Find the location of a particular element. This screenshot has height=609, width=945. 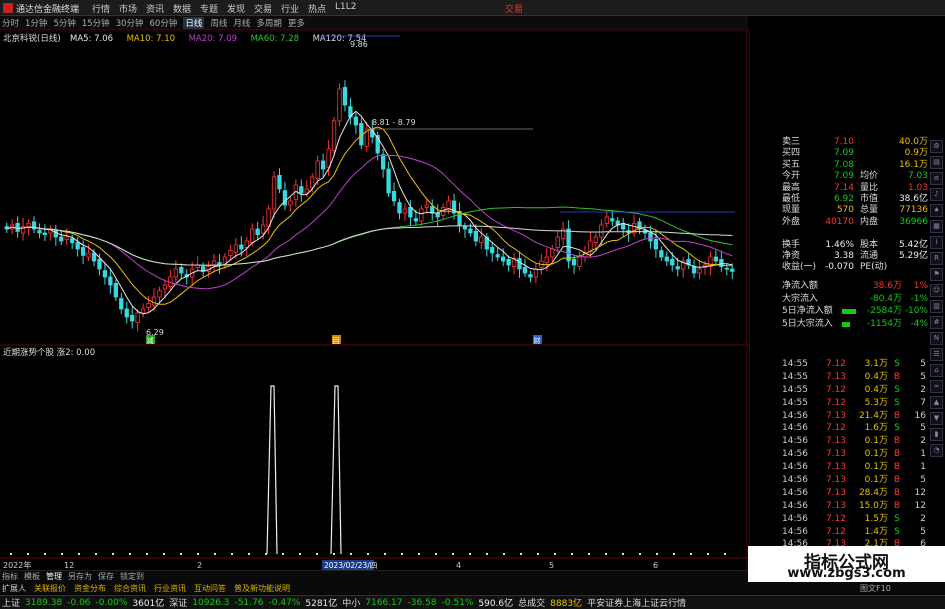

period-tab: 30分钟 is located at coordinates (130, 23).